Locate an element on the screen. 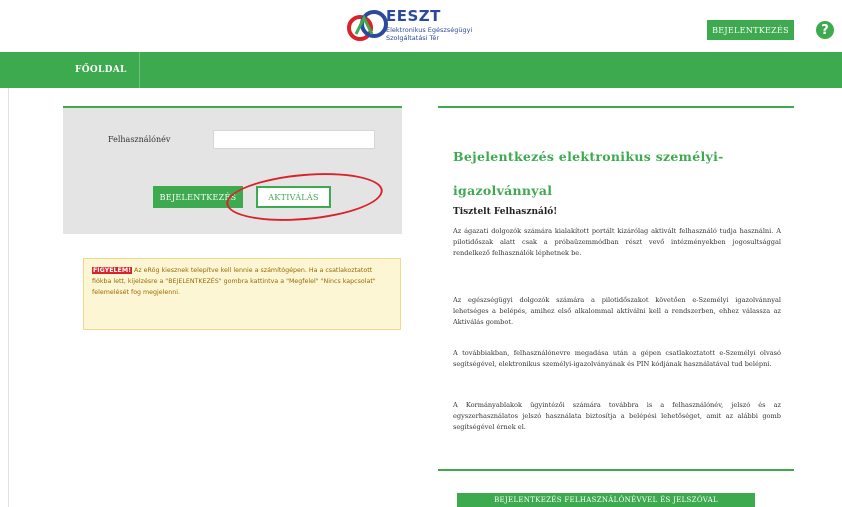  login-panel: Felhasználónév BEJELENTKEZÉS AKTIVÁLÁS is located at coordinates (232, 170).